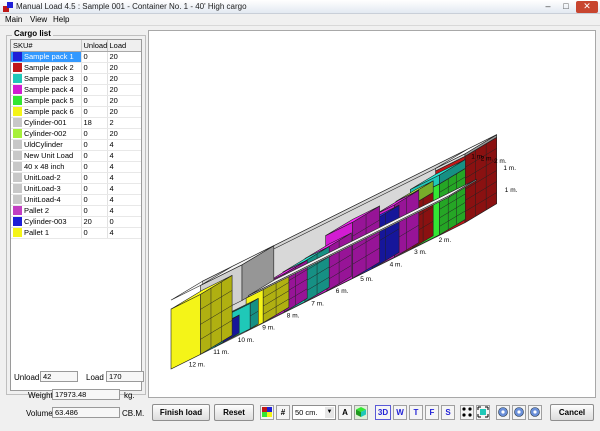 The height and width of the screenshot is (431, 600). What do you see at coordinates (267, 412) in the screenshot?
I see `color-palette-icon` at bounding box center [267, 412].